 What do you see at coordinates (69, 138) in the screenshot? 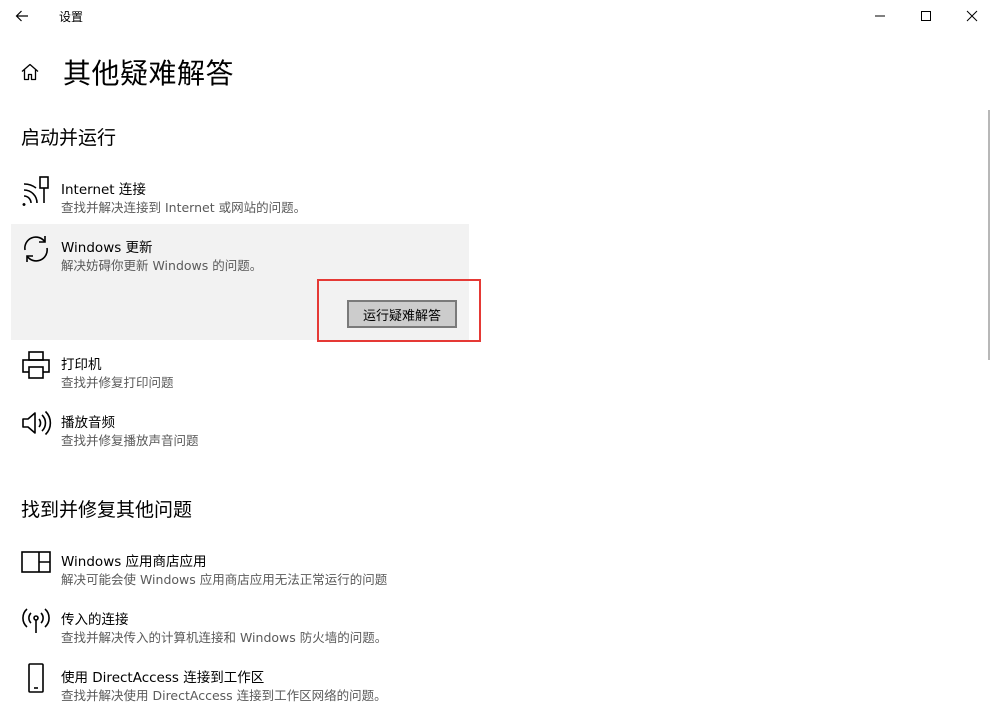
I see `section-title-get-up-and-running: 启动并运行` at bounding box center [69, 138].